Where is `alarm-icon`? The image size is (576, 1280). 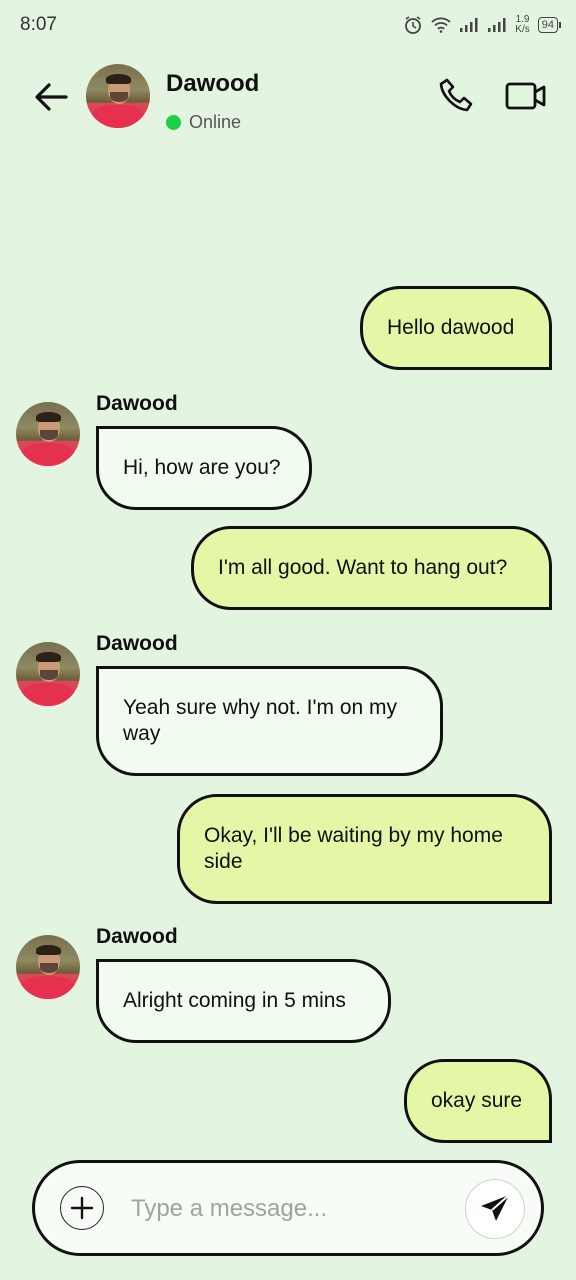
alarm-icon is located at coordinates (413, 25).